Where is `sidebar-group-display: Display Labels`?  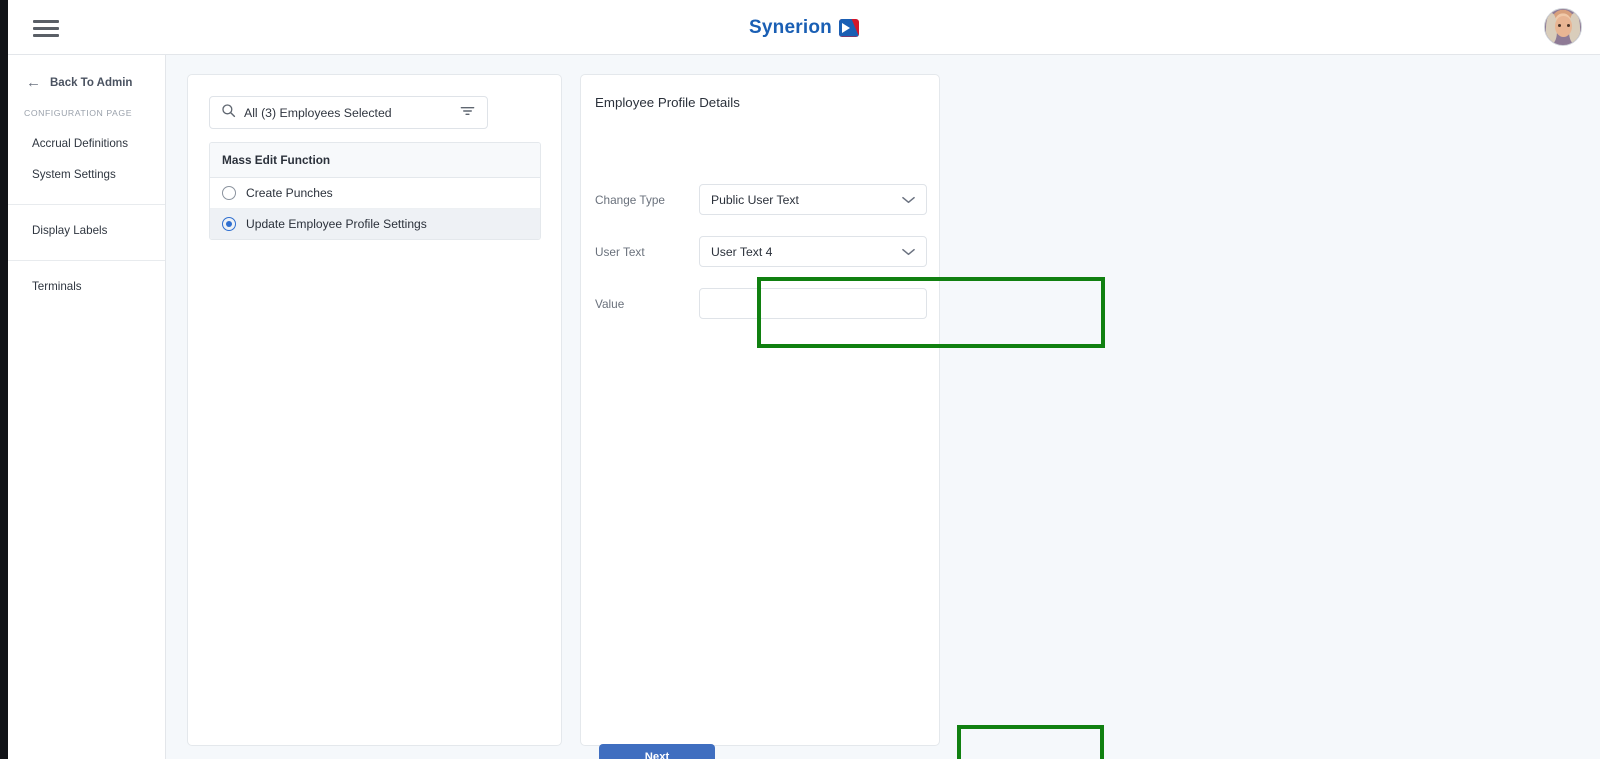 sidebar-group-display: Display Labels is located at coordinates (86, 232).